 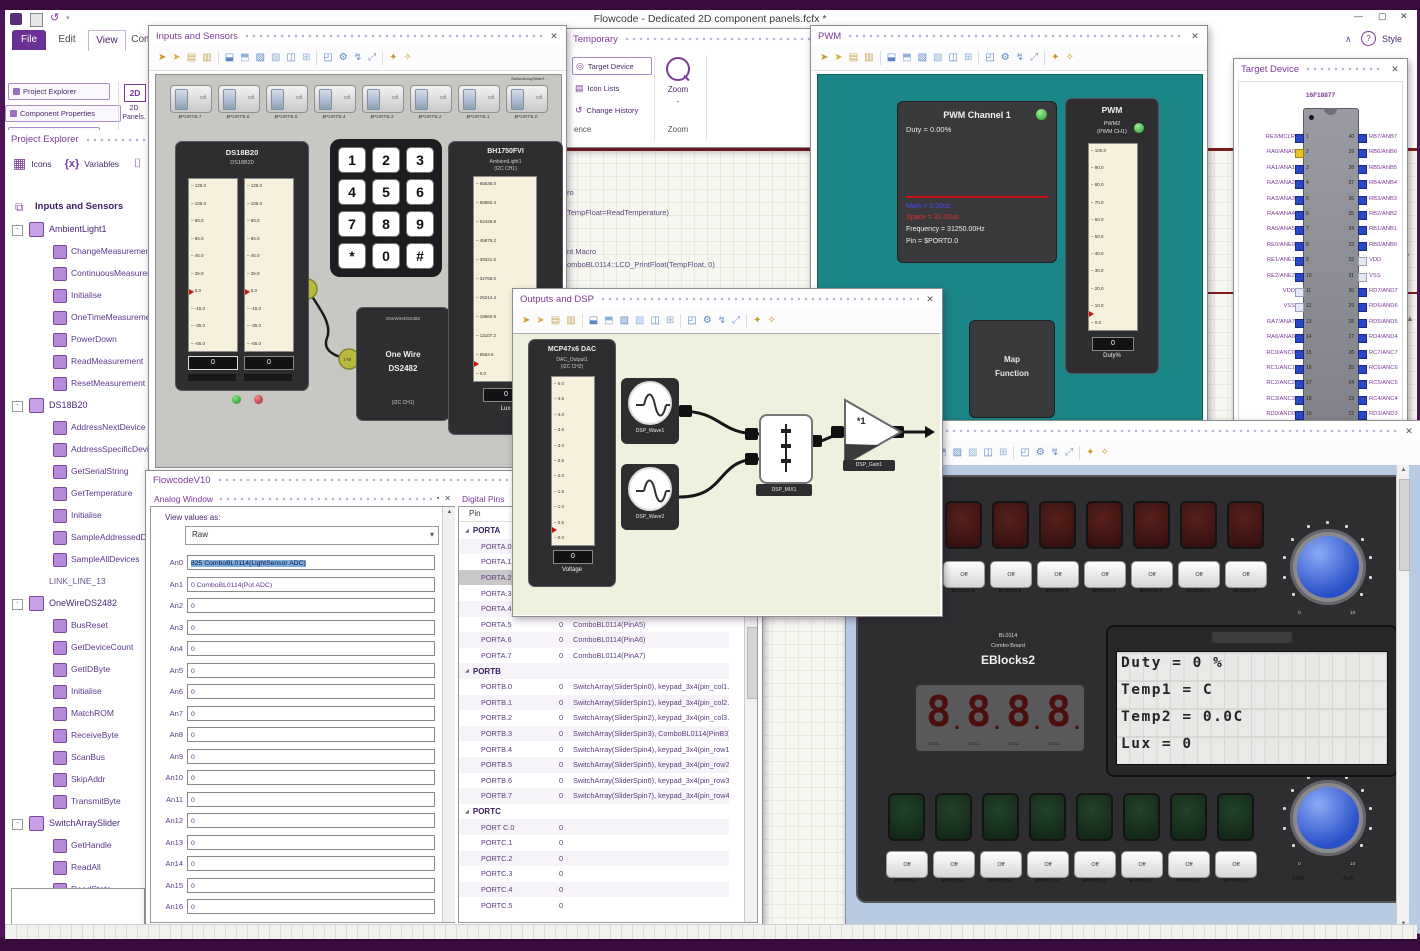 I want to click on board-button-porta6: Off, so click(x=964, y=574).